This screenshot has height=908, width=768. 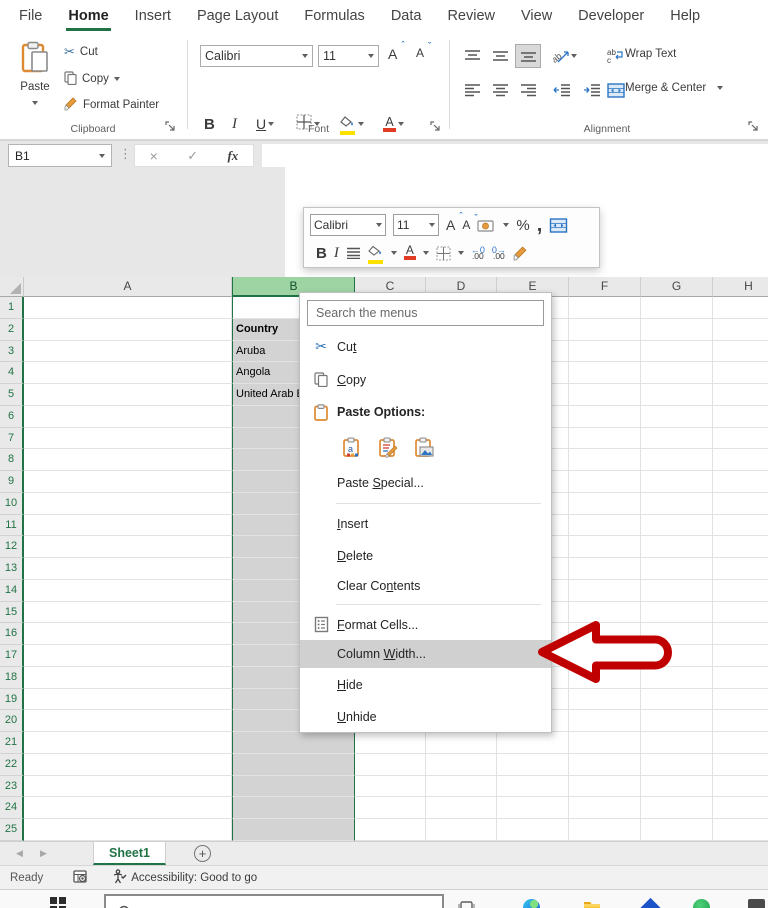 I want to click on cell-A14, so click(x=128, y=590).